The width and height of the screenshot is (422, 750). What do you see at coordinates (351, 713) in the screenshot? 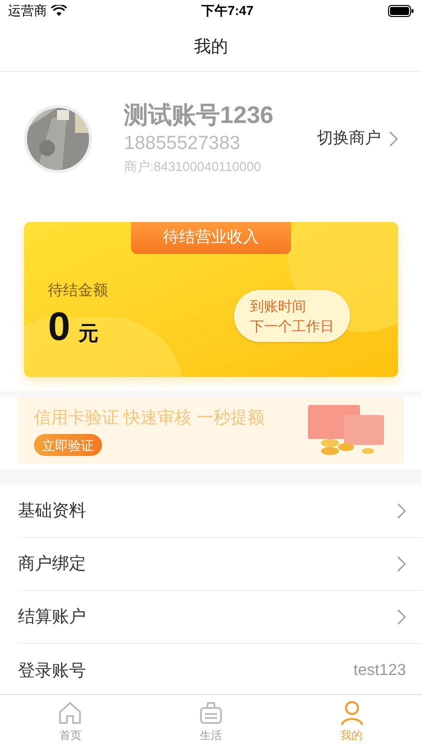
I see `user-icon` at bounding box center [351, 713].